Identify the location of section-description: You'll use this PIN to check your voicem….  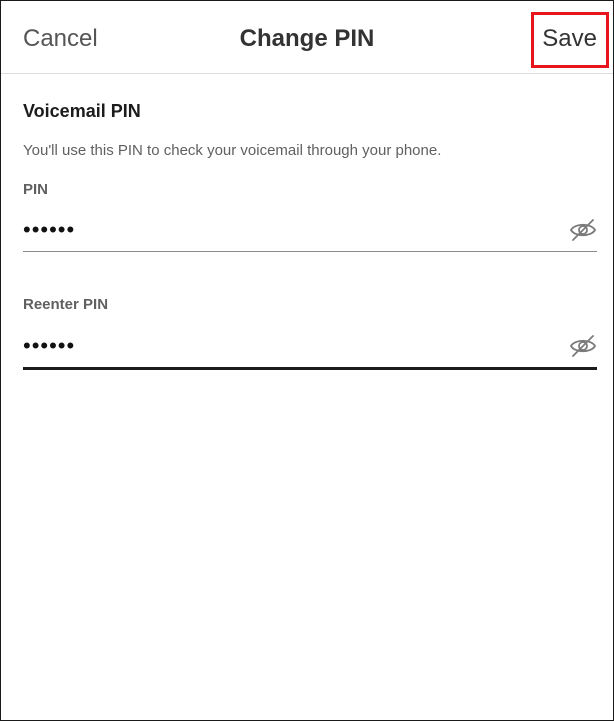
(232, 150).